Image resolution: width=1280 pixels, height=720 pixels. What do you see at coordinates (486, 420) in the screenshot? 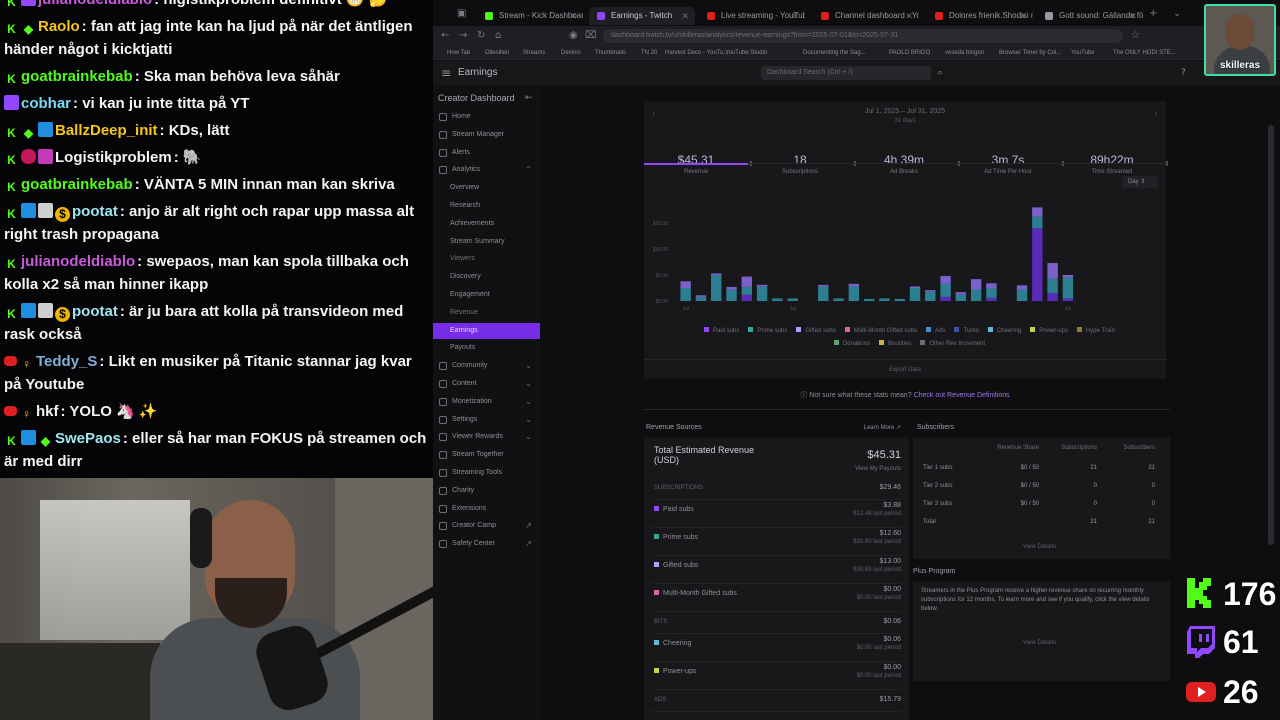
I see `sidebar-item-settings: Settings ⌄` at bounding box center [486, 420].